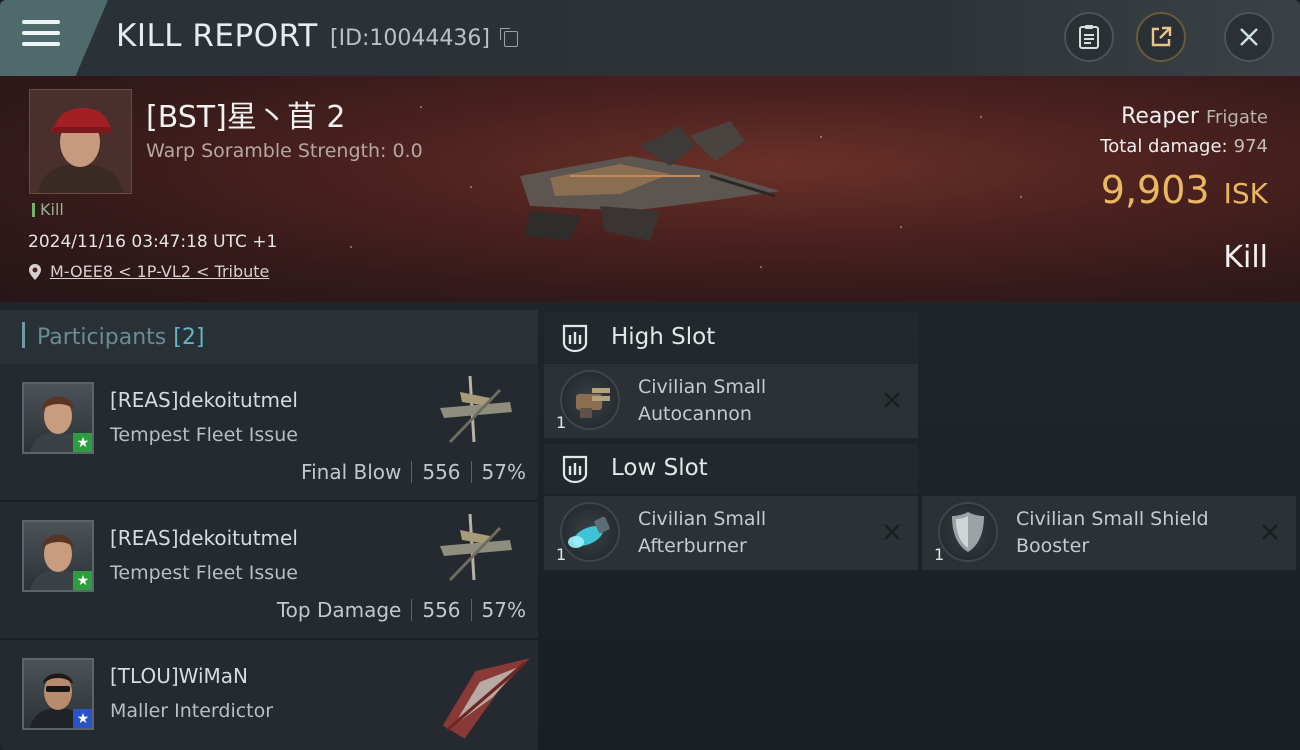 Image resolution: width=1300 pixels, height=750 pixels. What do you see at coordinates (410, 38) in the screenshot?
I see `report-id: [ID:10044436]` at bounding box center [410, 38].